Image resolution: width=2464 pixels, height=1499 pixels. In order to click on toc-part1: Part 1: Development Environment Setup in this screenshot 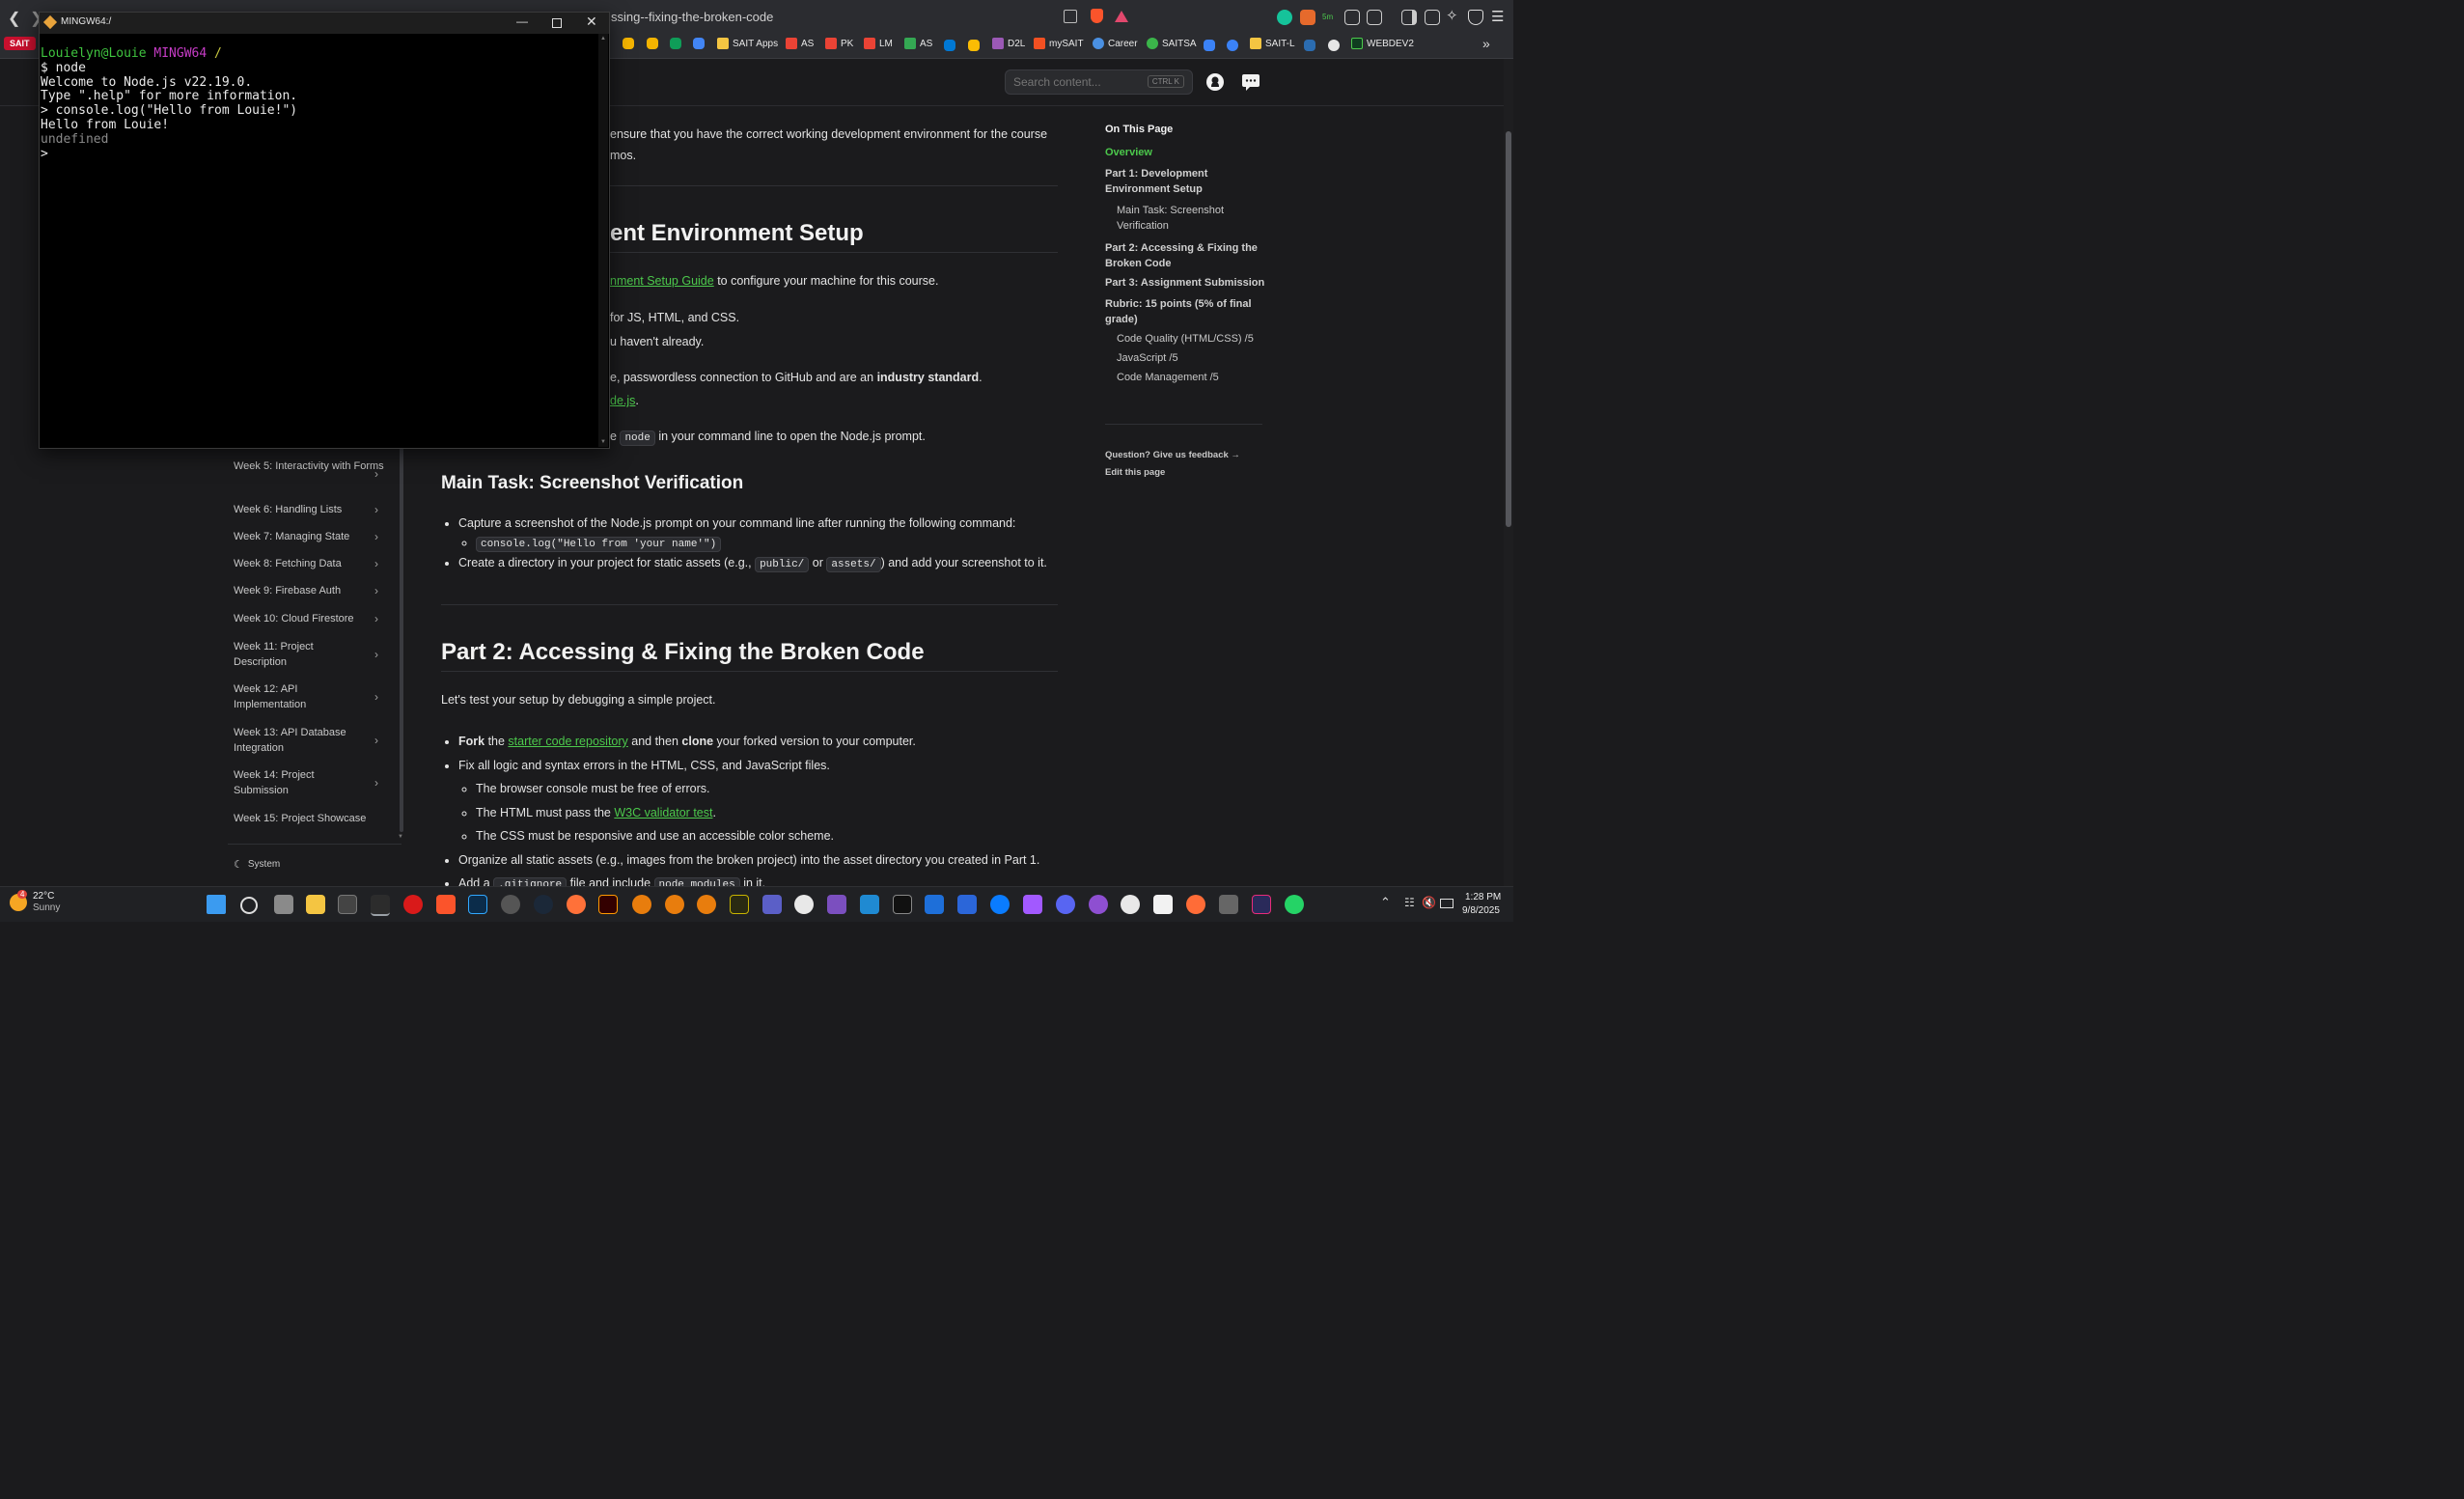, I will do `click(1187, 181)`.